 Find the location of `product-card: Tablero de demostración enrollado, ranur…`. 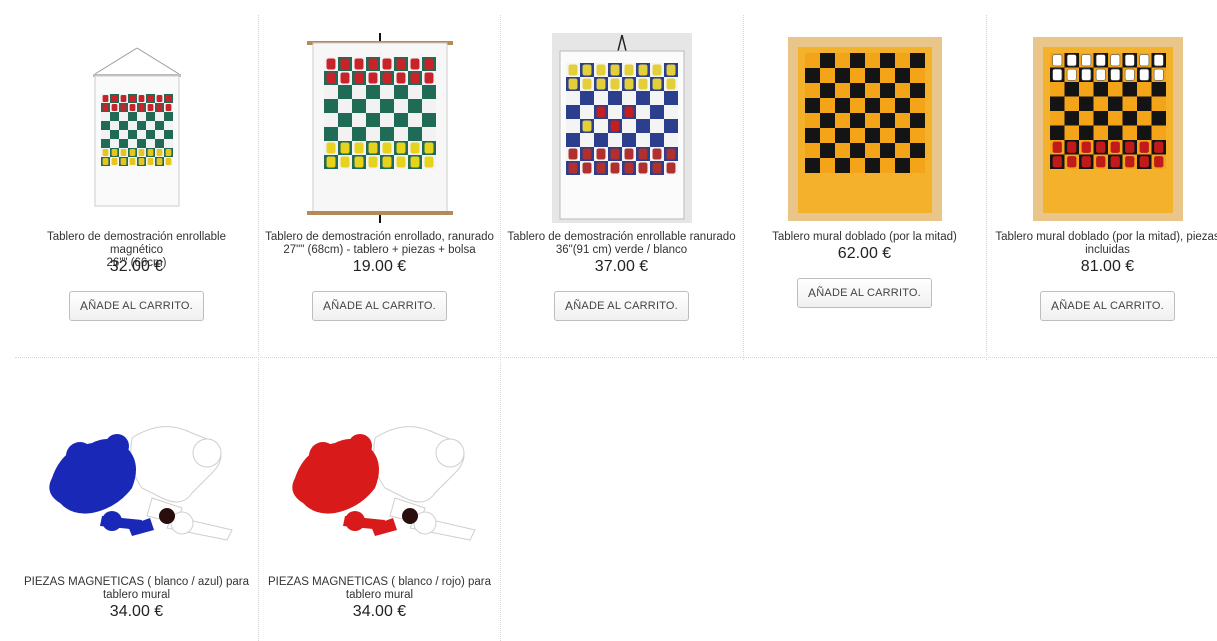

product-card: Tablero de demostración enrollado, ranur… is located at coordinates (379, 177).